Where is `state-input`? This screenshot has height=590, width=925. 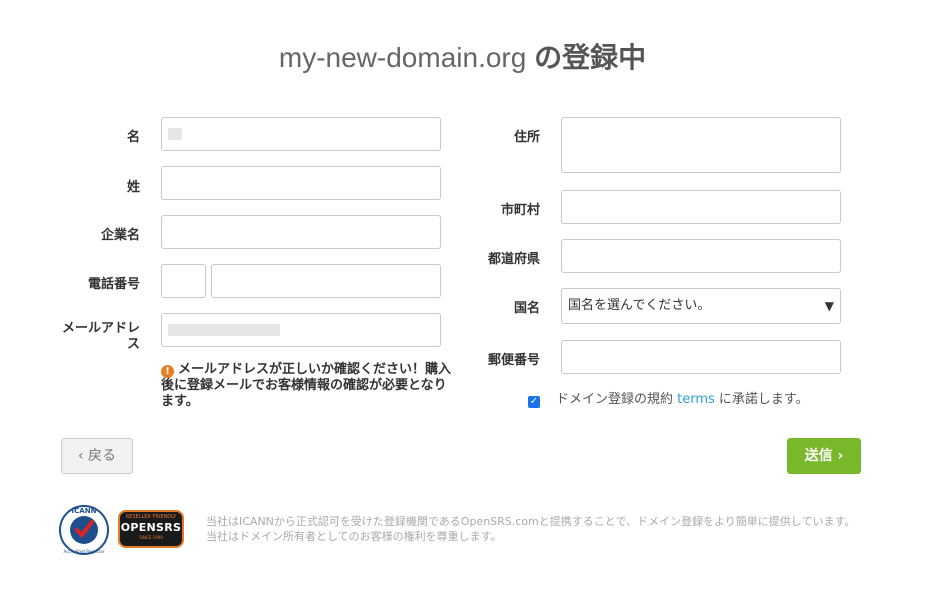
state-input is located at coordinates (701, 256).